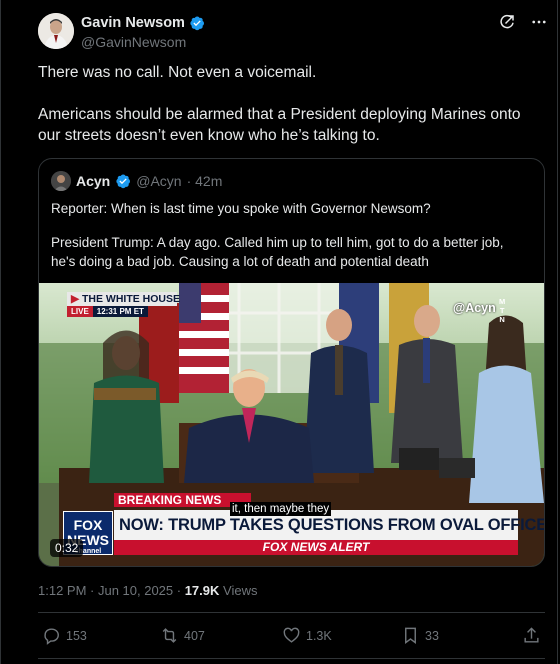  I want to click on quoted-post-header: Acyn @Acyn · 42m, so click(136, 181).